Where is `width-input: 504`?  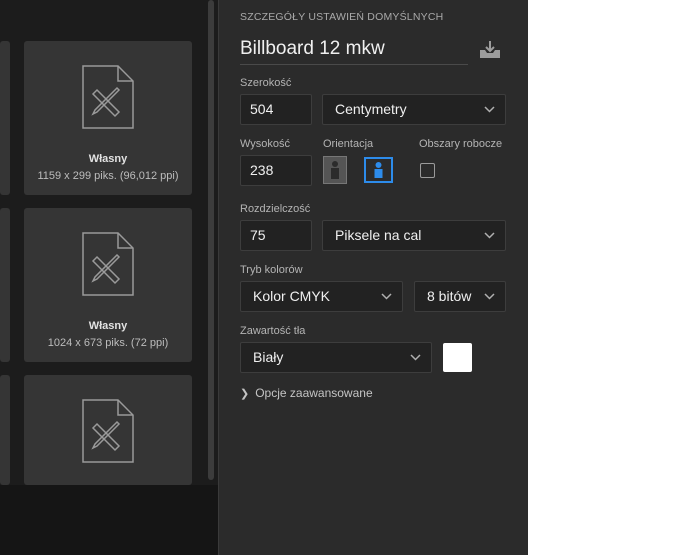 width-input: 504 is located at coordinates (276, 109).